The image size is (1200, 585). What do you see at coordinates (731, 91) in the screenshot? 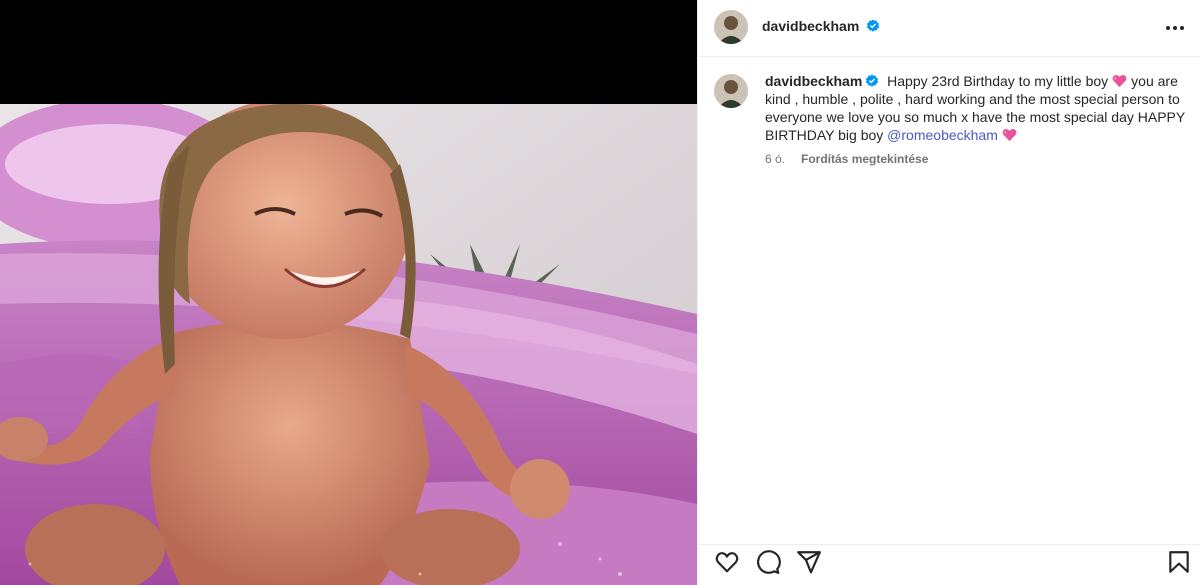
I see `caption-avatar` at bounding box center [731, 91].